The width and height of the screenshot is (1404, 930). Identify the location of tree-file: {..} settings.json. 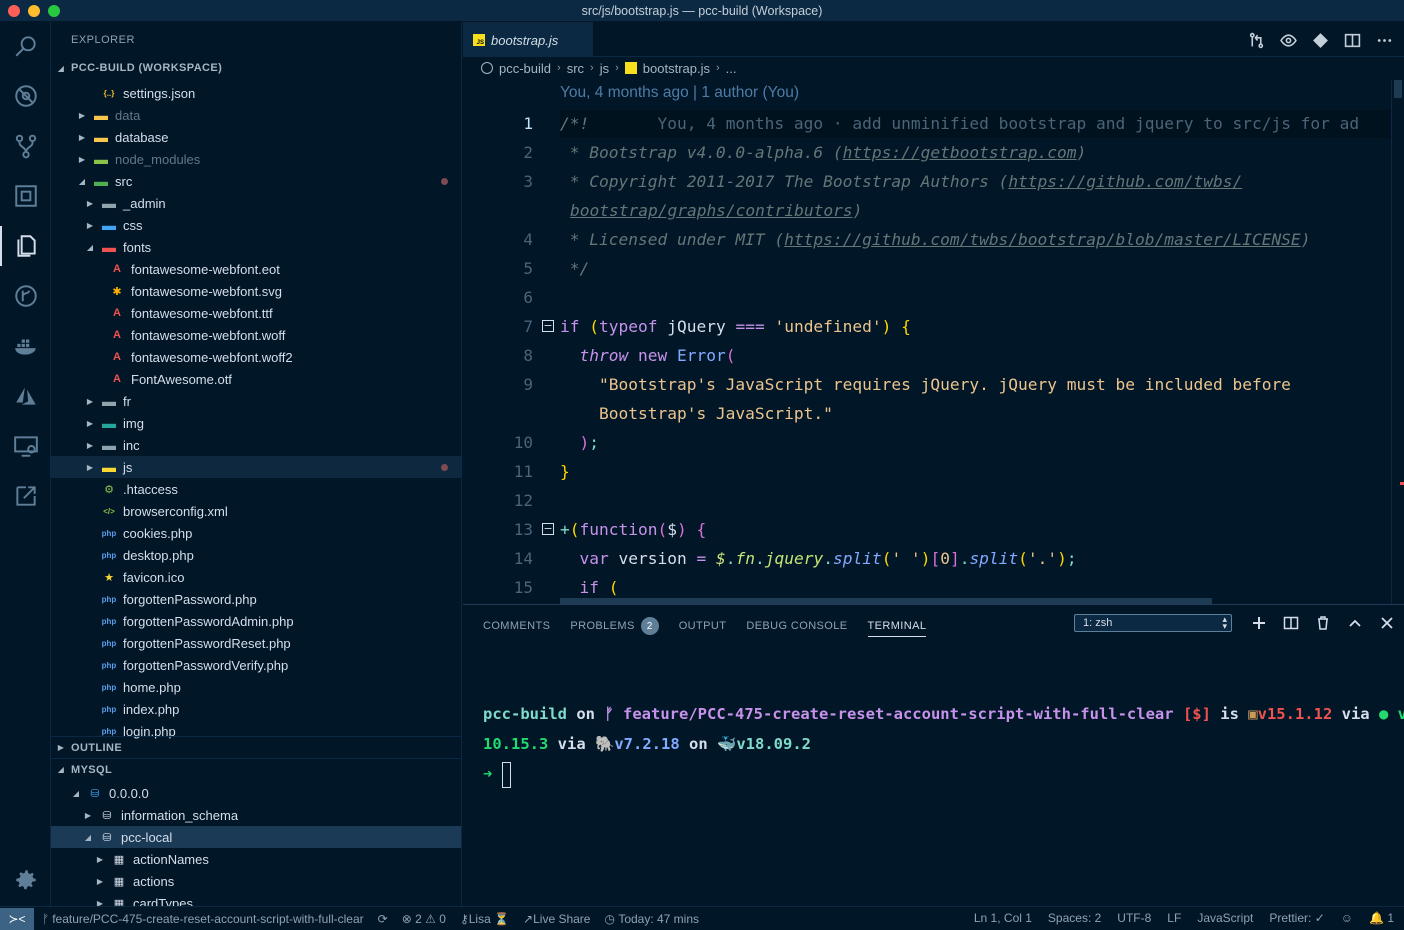
(256, 93).